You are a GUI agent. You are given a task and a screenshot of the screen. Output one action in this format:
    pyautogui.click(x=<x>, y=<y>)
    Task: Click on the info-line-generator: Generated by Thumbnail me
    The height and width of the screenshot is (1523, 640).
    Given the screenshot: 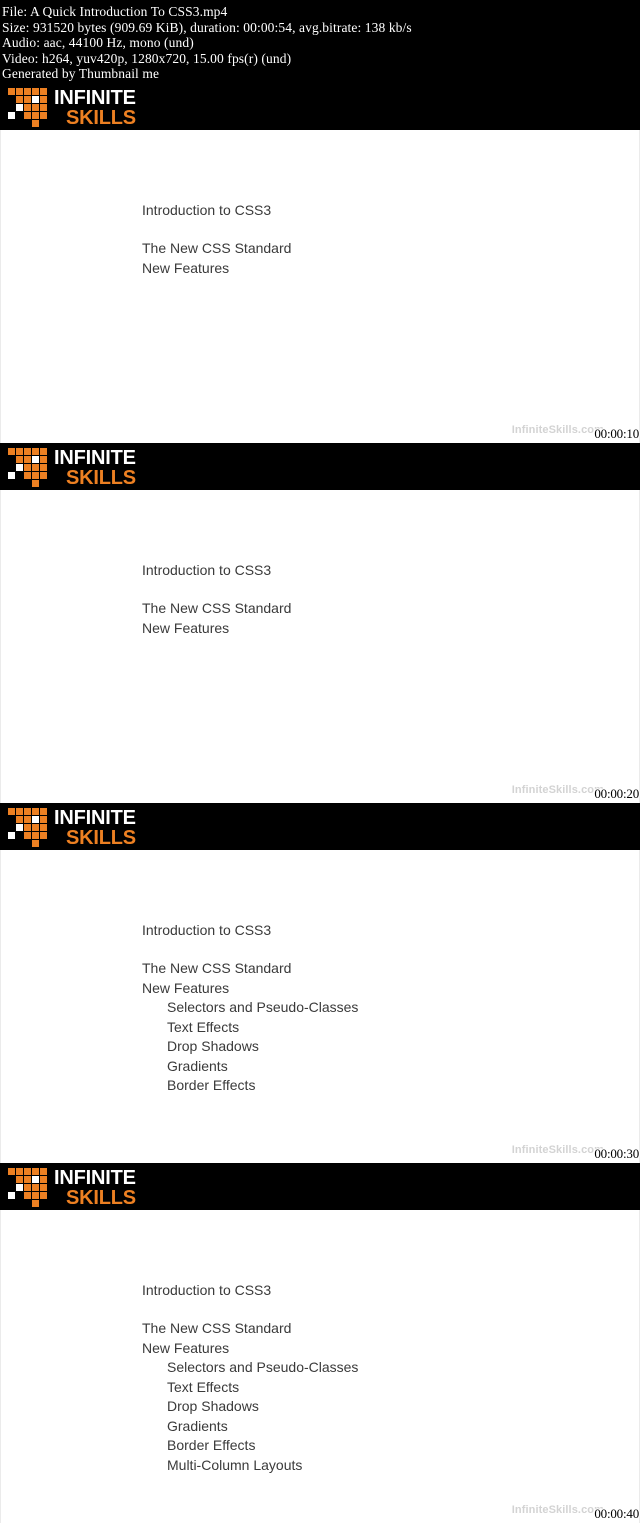 What is the action you would take?
    pyautogui.click(x=81, y=74)
    